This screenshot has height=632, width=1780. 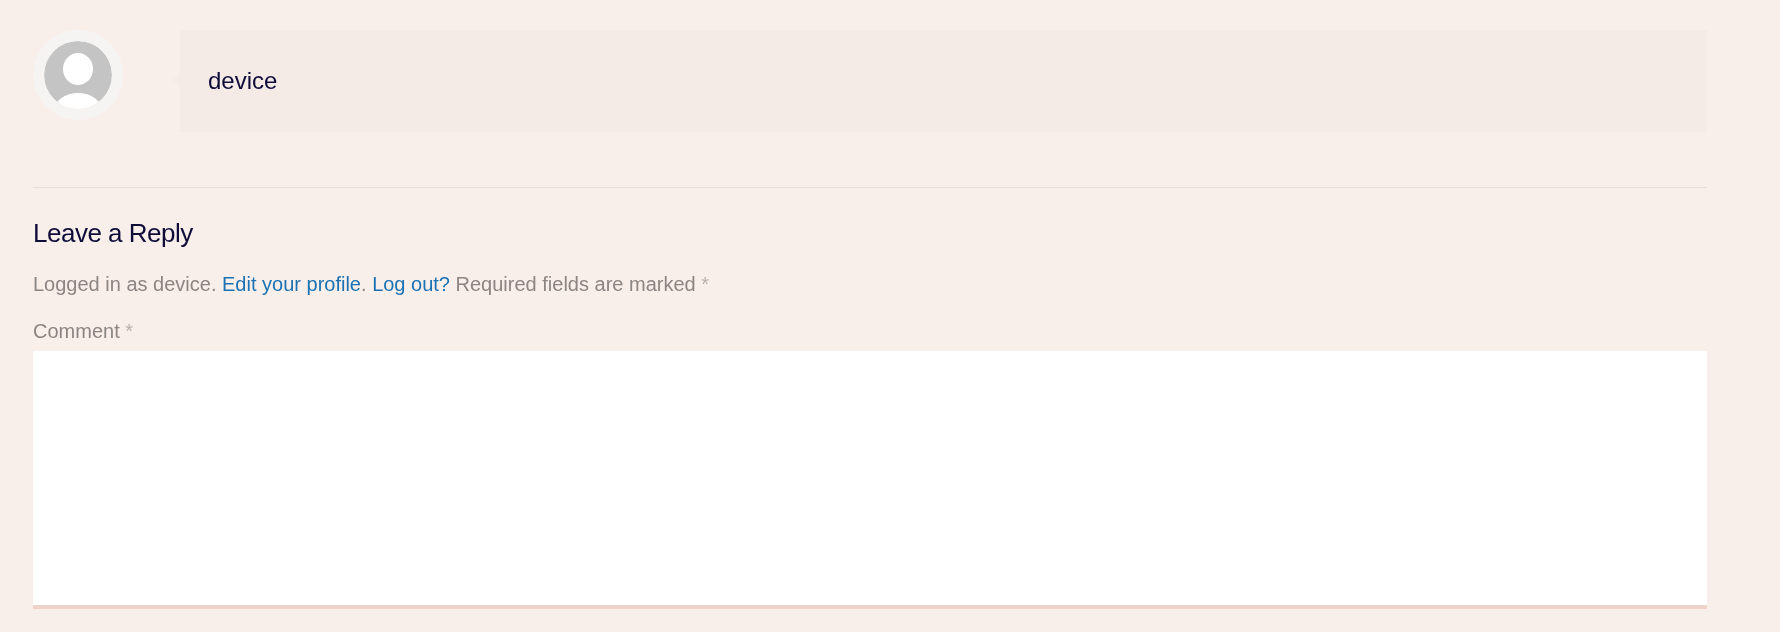 What do you see at coordinates (291, 284) in the screenshot?
I see `edit-profile-link: Edit your profile` at bounding box center [291, 284].